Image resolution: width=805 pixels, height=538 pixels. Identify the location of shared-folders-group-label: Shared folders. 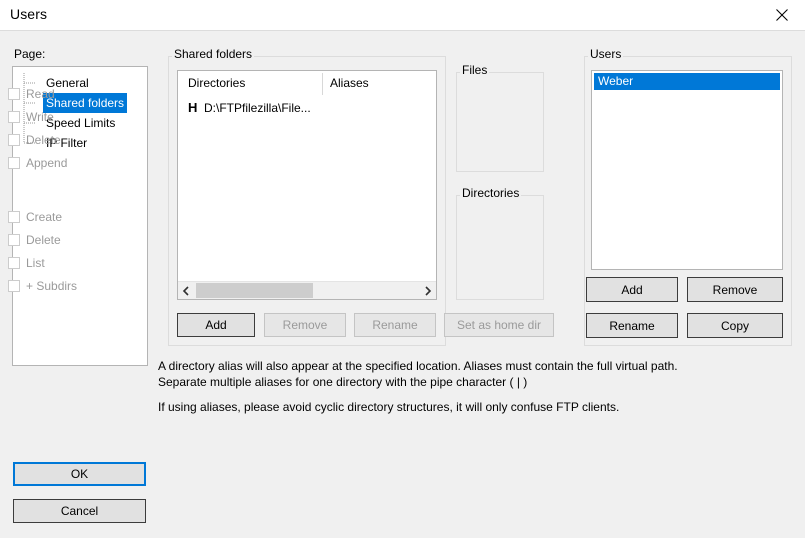
(213, 54).